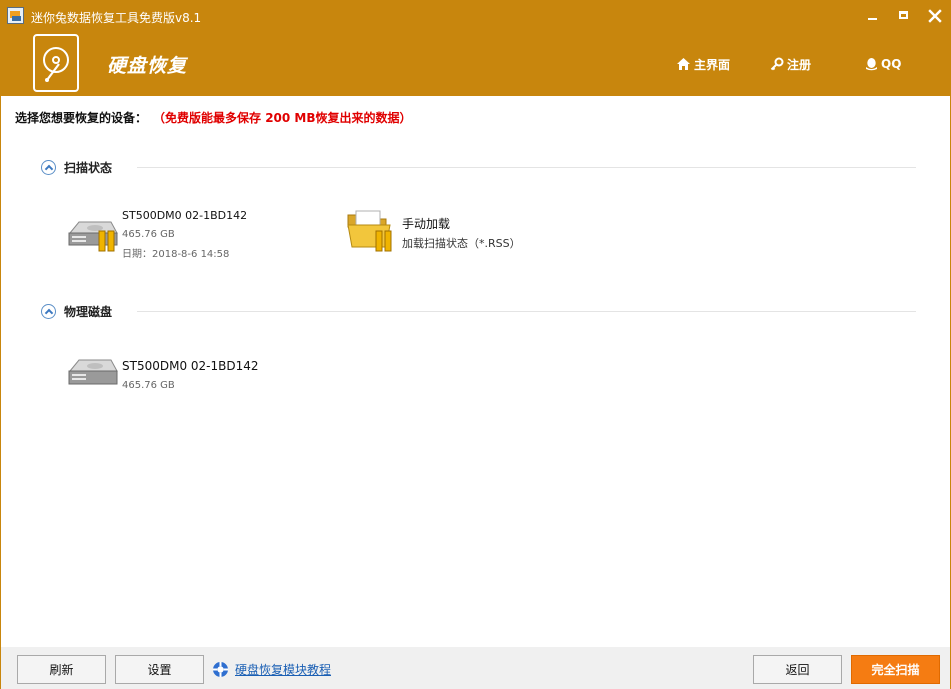  What do you see at coordinates (799, 64) in the screenshot?
I see `nav-register-label: 注册` at bounding box center [799, 64].